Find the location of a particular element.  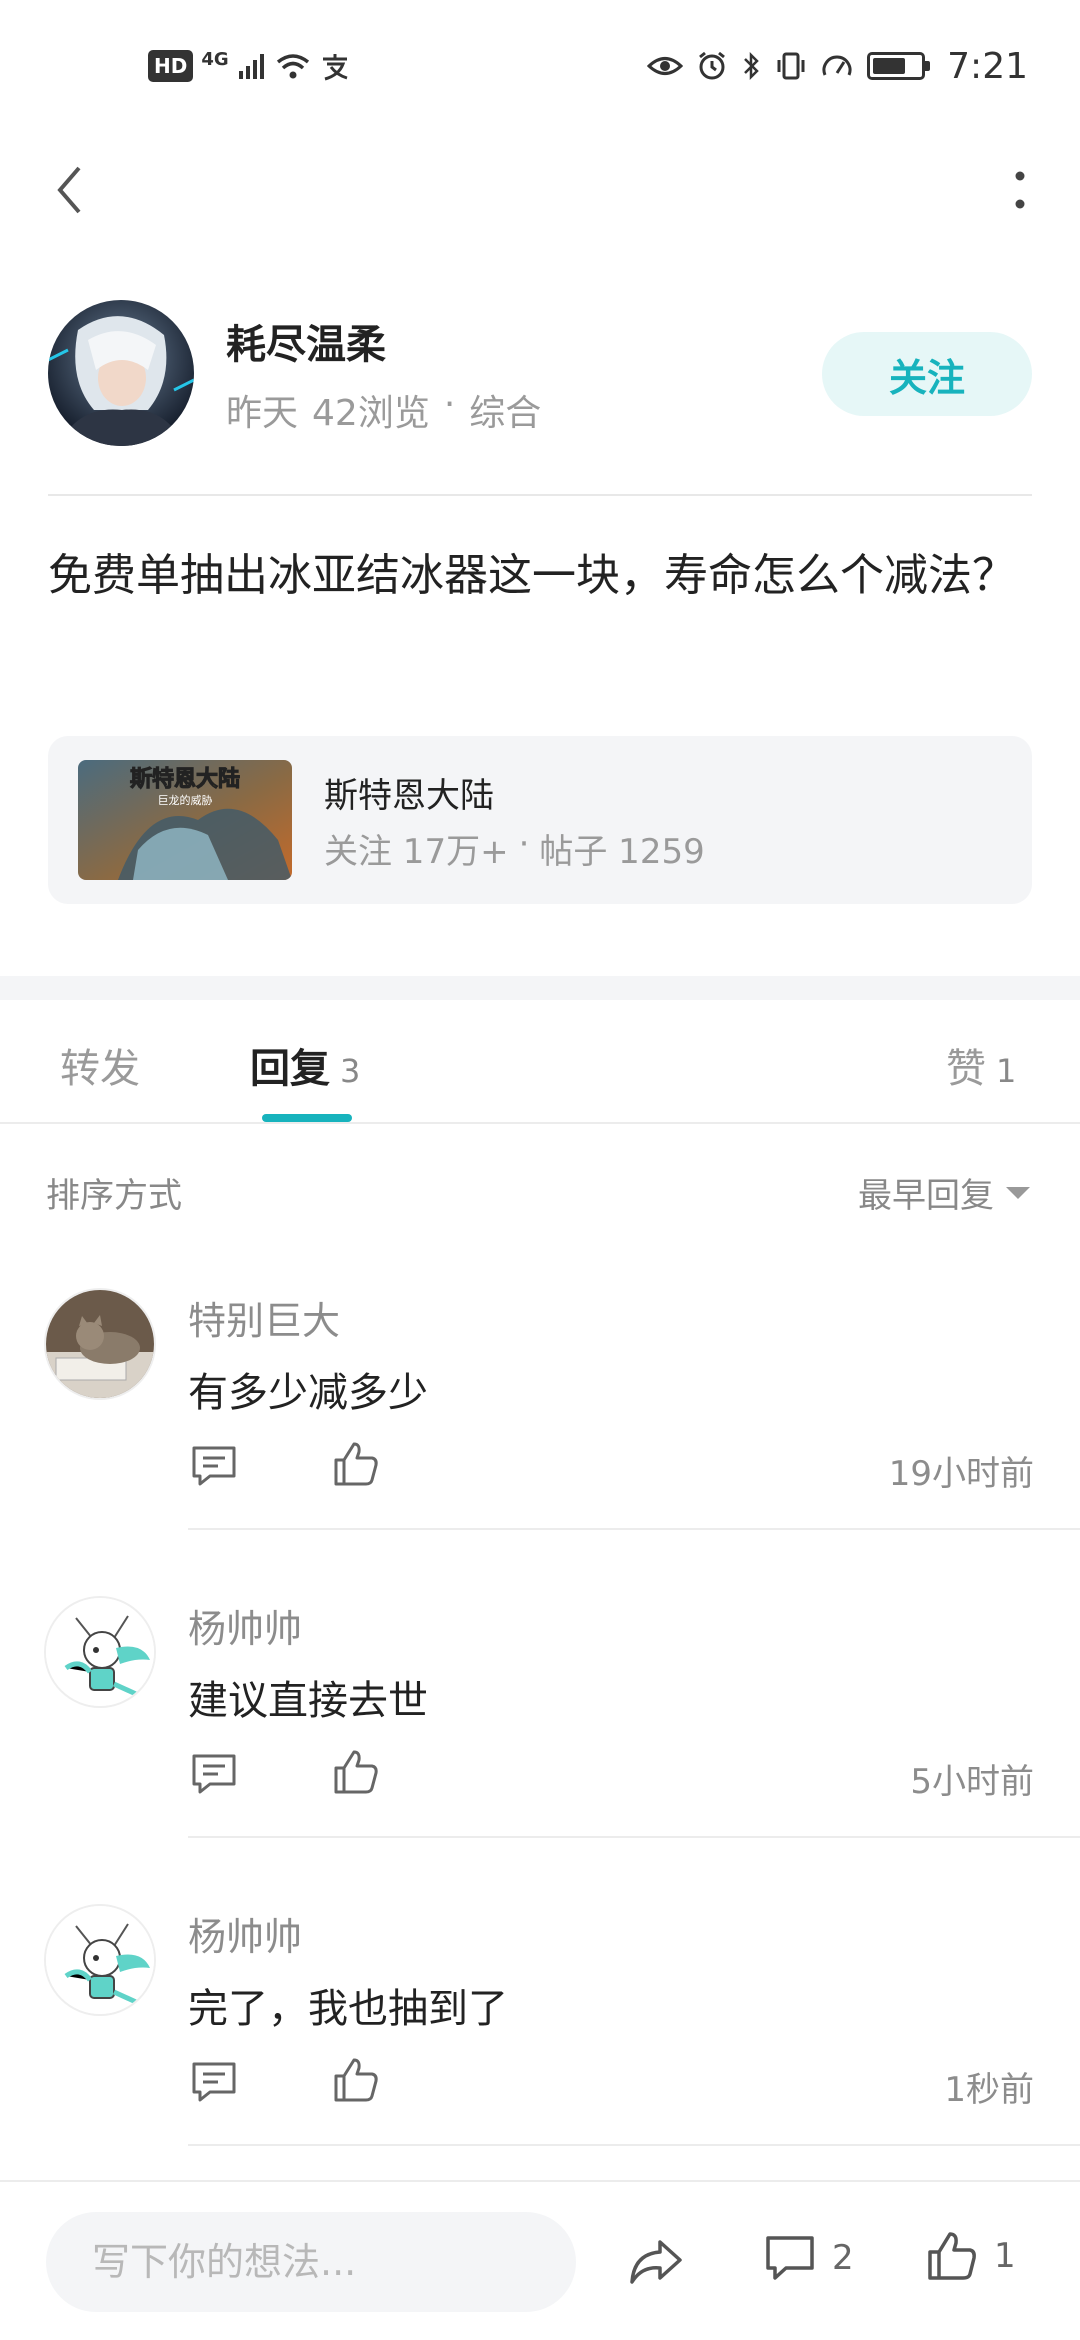

sort-label: 排序方式 is located at coordinates (114, 1196).